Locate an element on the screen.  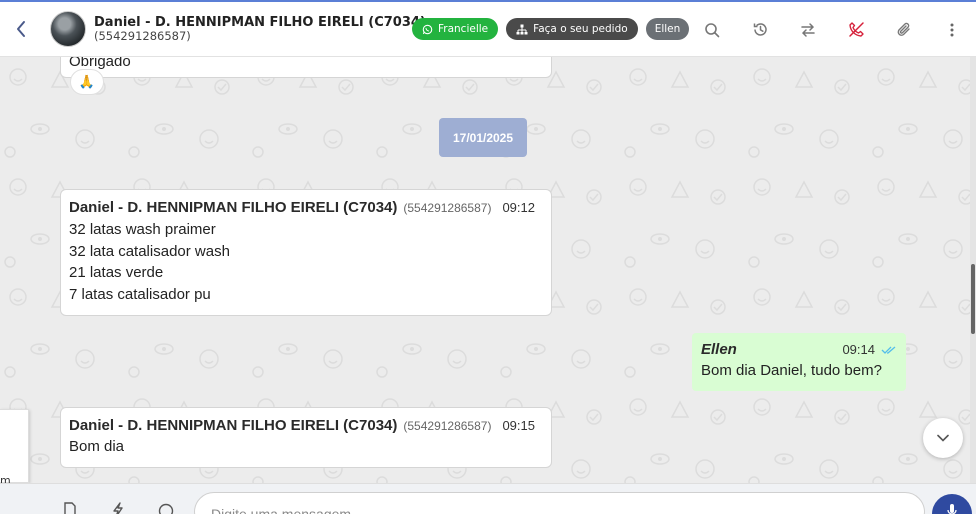
outgoing-message: Ellen 09:14 Bom dia Daniel, tudo bem? is located at coordinates (799, 362).